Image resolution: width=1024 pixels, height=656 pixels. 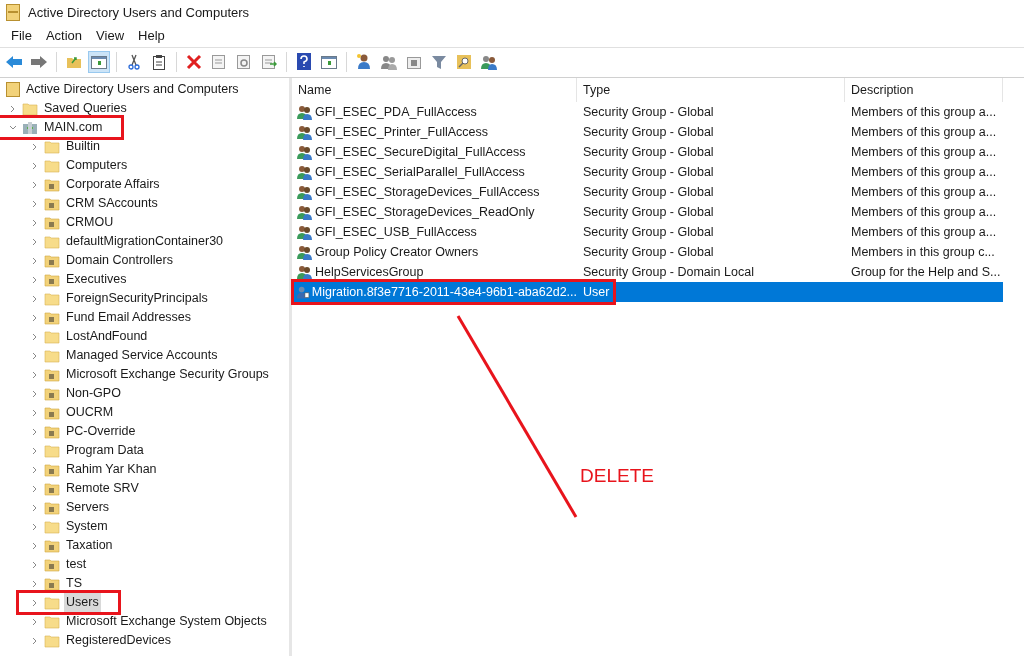 I want to click on tree-item: Microsoft Exchange System Objects, so click(x=166, y=621).